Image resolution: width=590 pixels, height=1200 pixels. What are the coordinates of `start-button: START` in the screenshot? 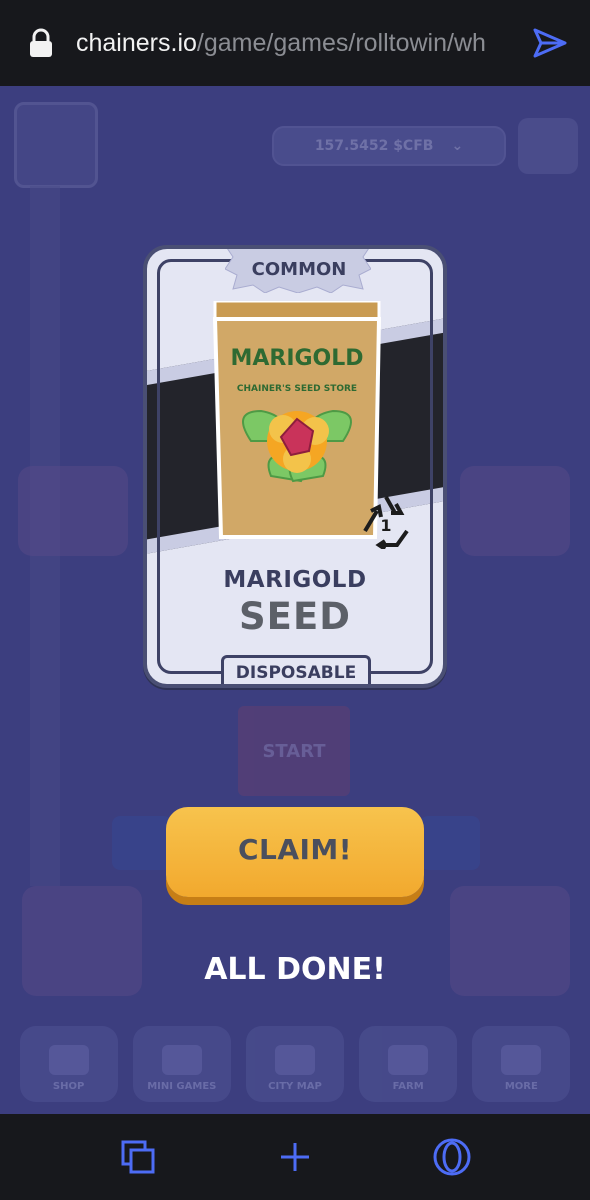 It's located at (294, 751).